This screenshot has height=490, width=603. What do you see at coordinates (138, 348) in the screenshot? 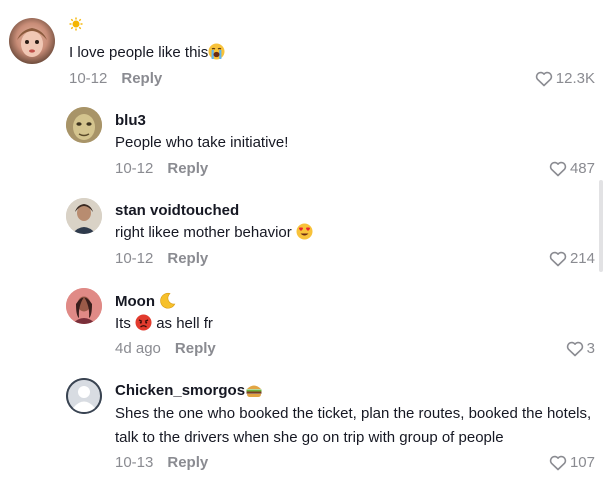
I see `comment-date: 4d ago` at bounding box center [138, 348].